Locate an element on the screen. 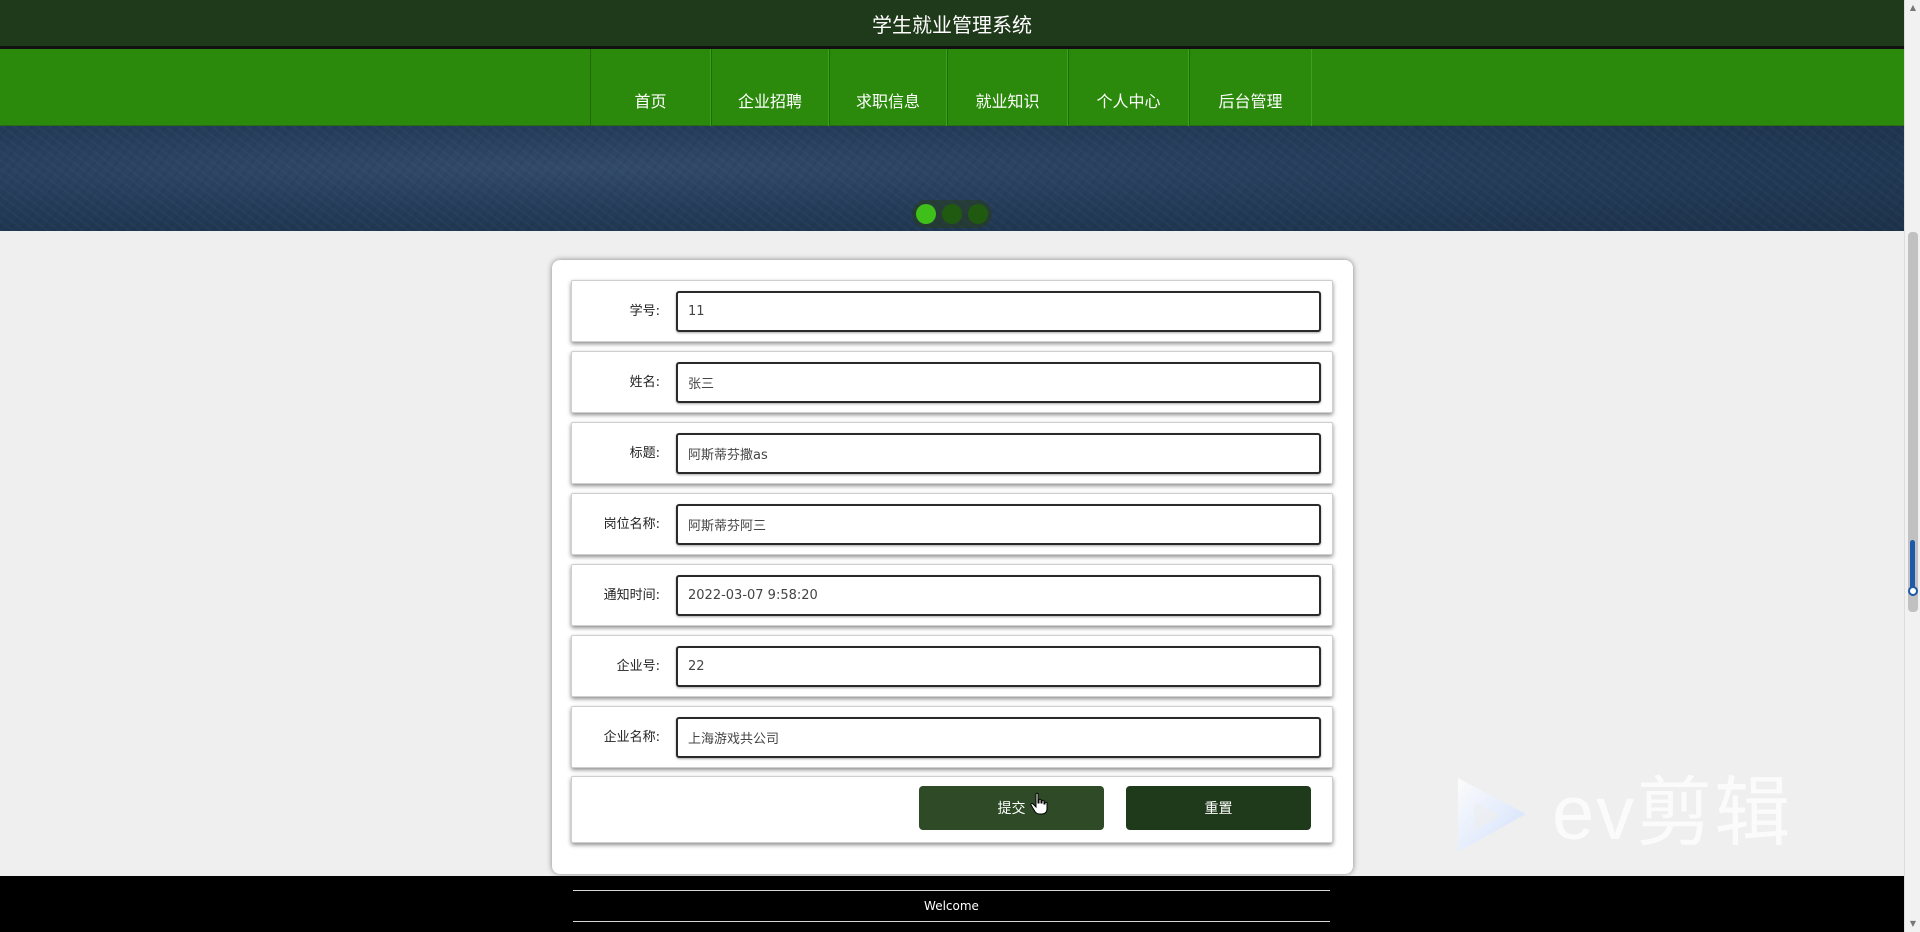  side-slider-knob is located at coordinates (1913, 591).